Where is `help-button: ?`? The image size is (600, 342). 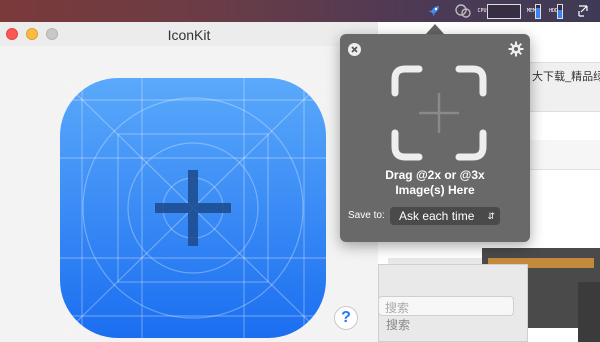 help-button: ? is located at coordinates (346, 318).